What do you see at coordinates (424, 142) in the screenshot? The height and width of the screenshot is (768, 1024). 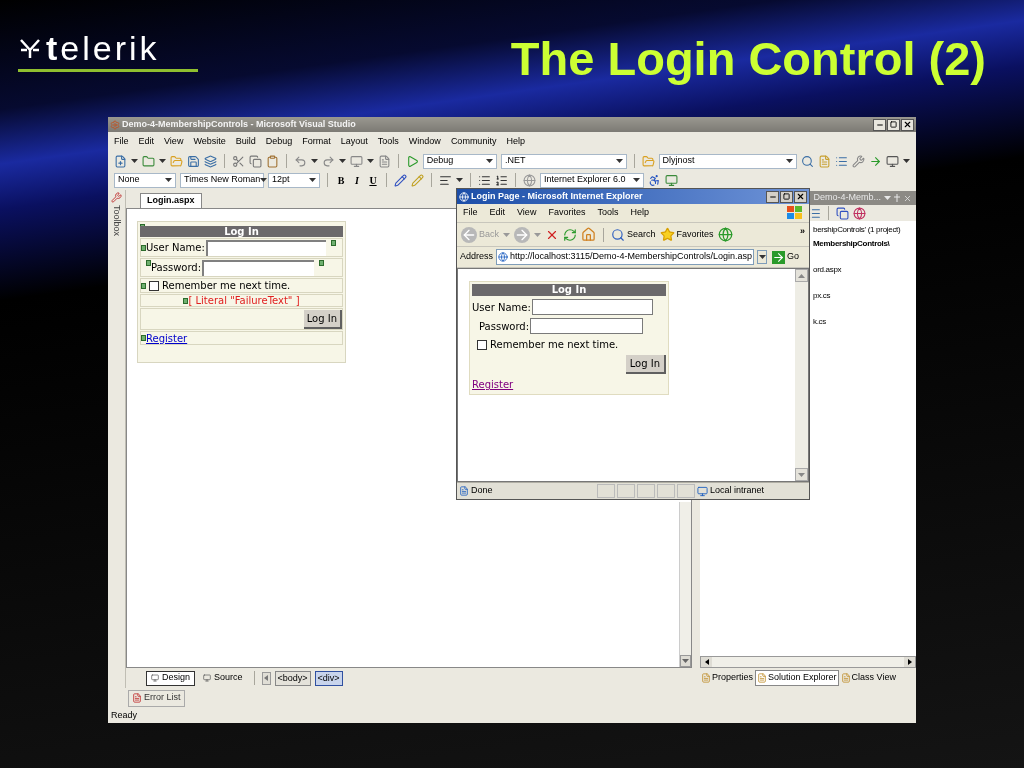 I see `menu-item: Window` at bounding box center [424, 142].